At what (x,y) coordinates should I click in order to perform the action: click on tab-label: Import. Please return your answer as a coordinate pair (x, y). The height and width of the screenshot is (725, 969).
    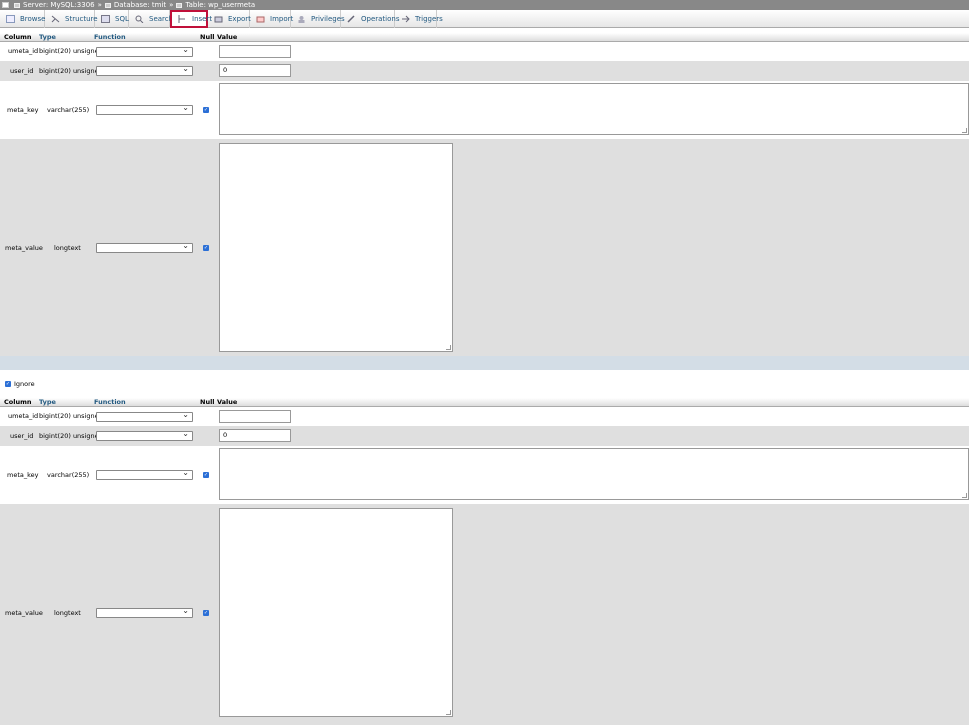
    Looking at the image, I should click on (282, 19).